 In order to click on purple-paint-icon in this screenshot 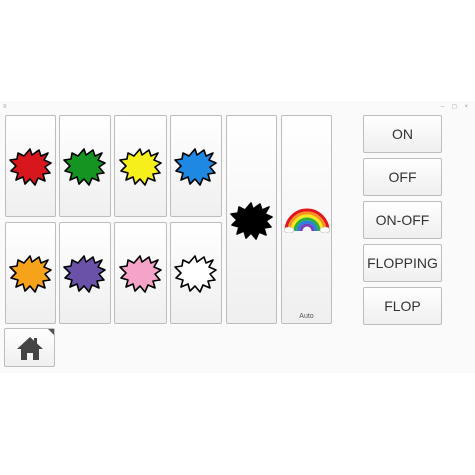, I will do `click(84, 274)`.